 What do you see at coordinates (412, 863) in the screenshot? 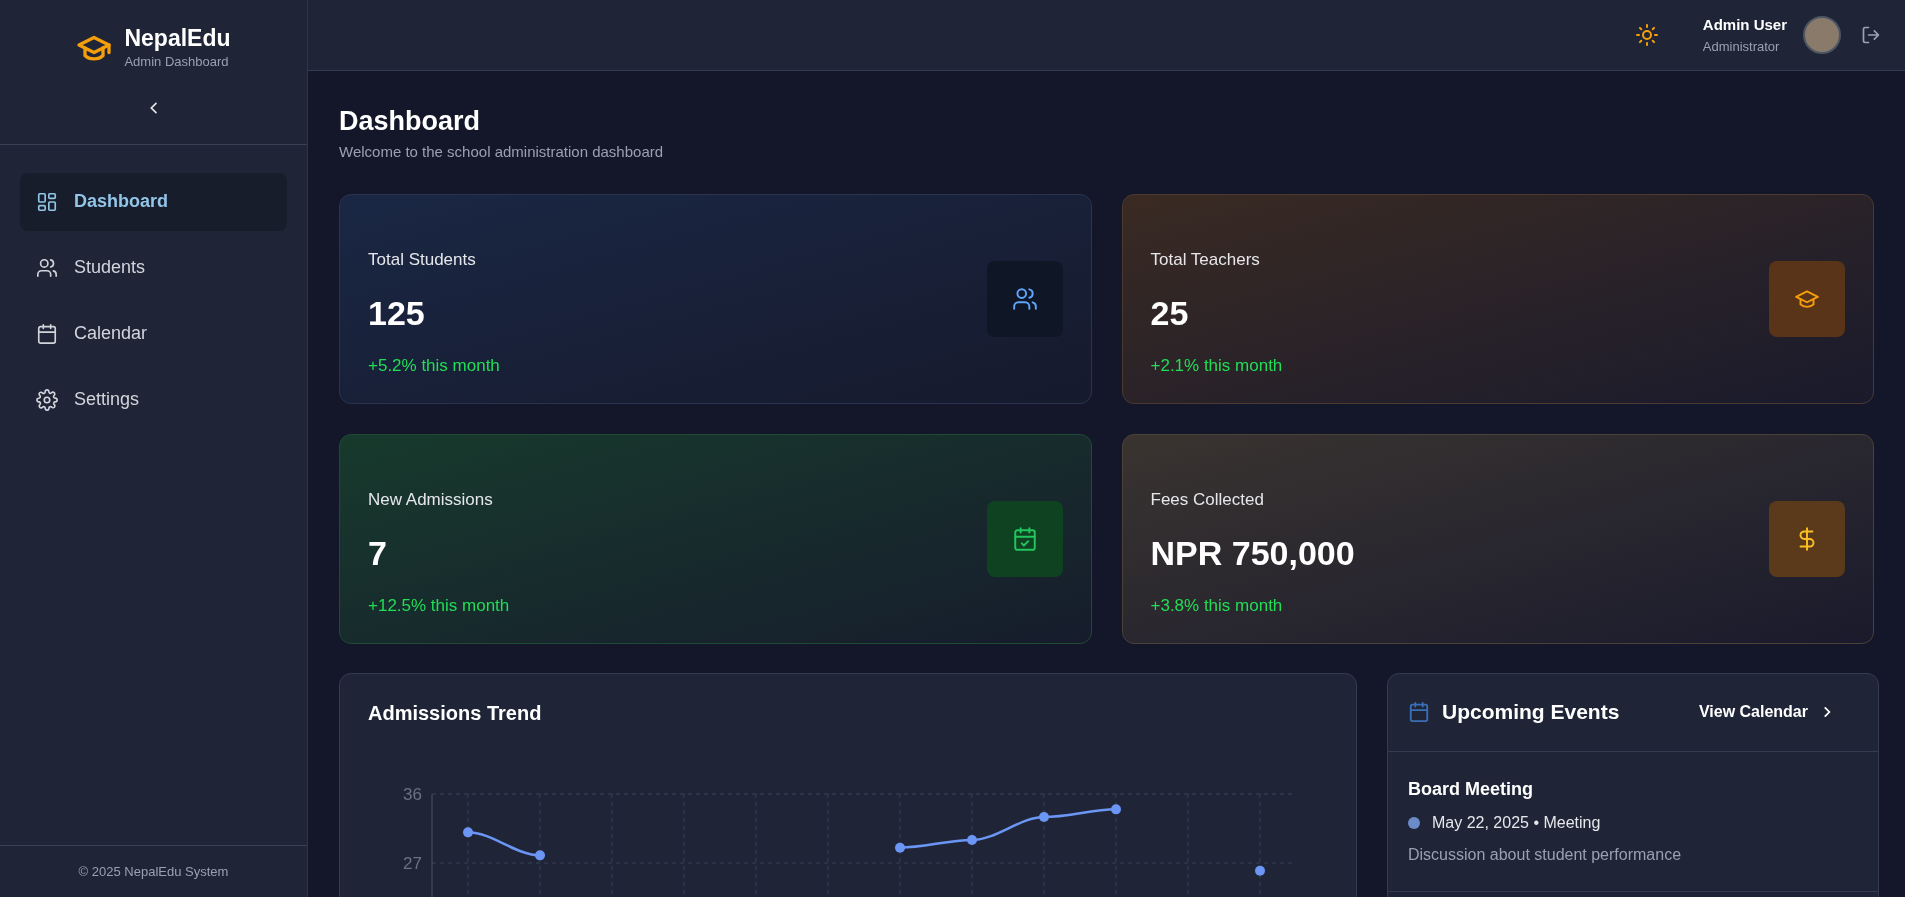
I see `y-tick-label: 27` at bounding box center [412, 863].